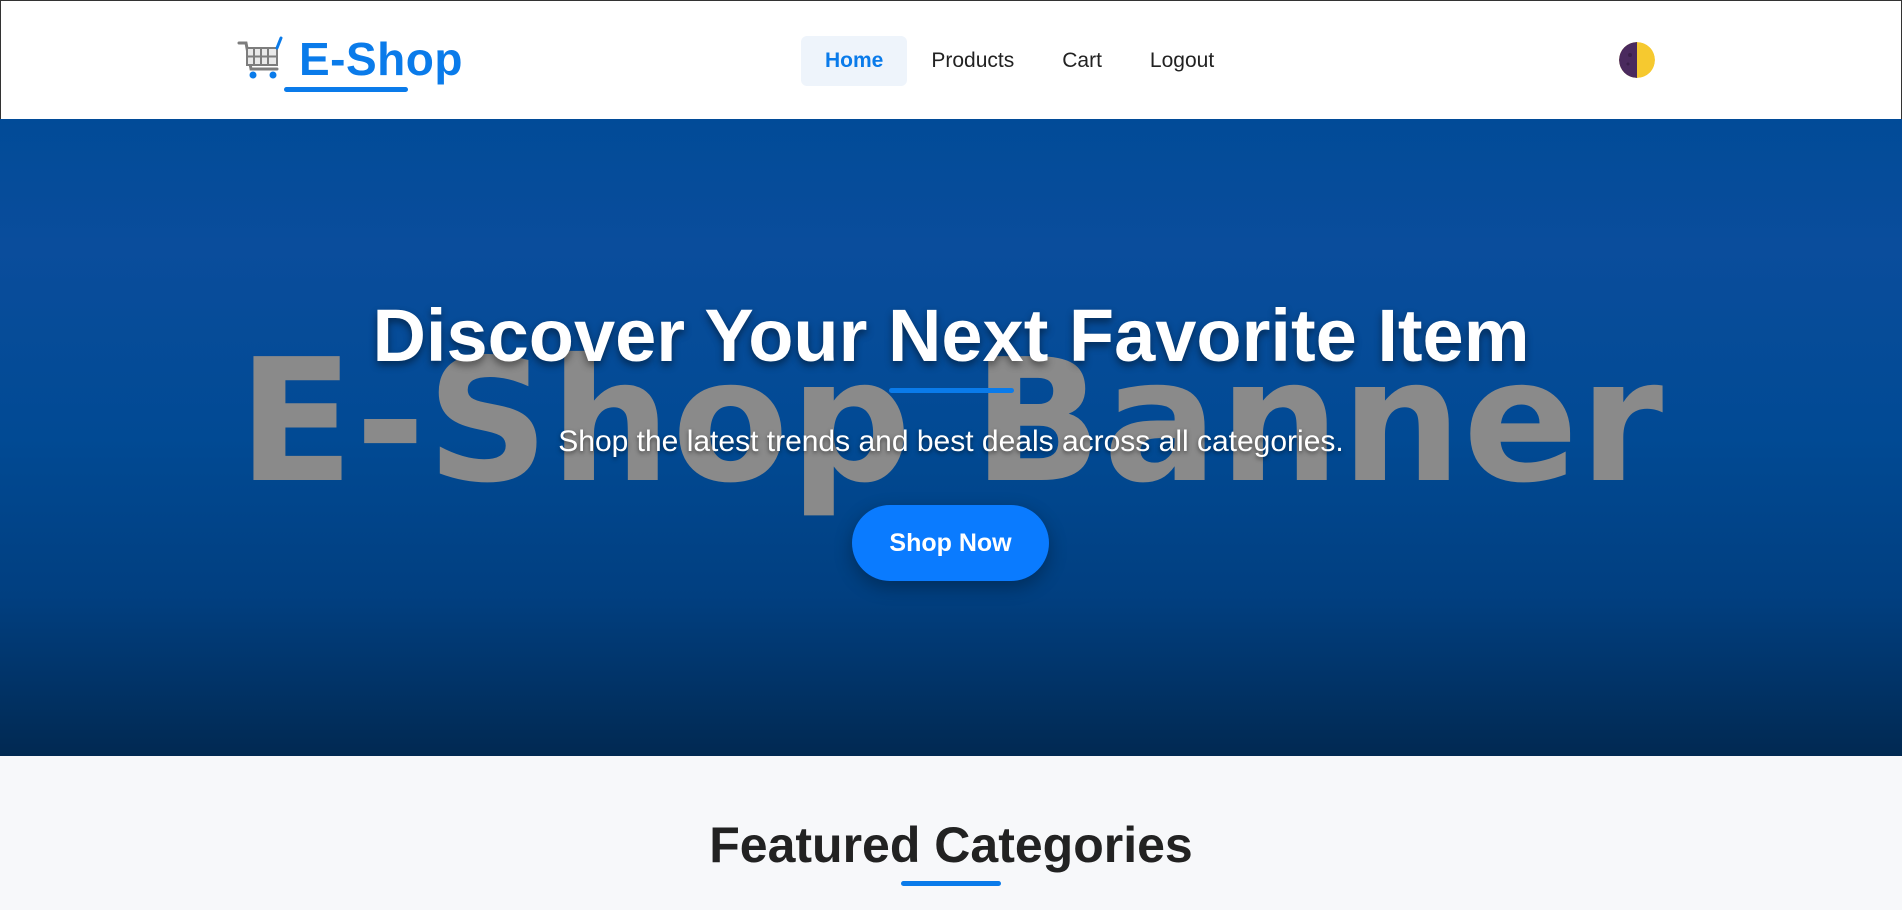 The height and width of the screenshot is (910, 1902). I want to click on theme-toggle-button, so click(1637, 60).